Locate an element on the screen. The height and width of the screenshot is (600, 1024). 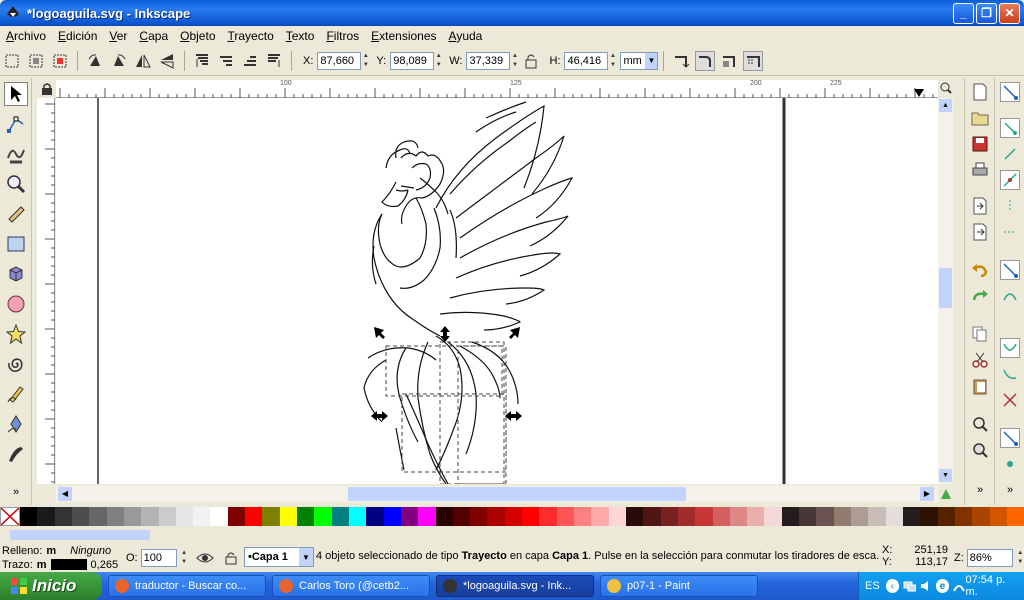
opacity-spinner: ▲ ▼ is located at coordinates (184, 558).